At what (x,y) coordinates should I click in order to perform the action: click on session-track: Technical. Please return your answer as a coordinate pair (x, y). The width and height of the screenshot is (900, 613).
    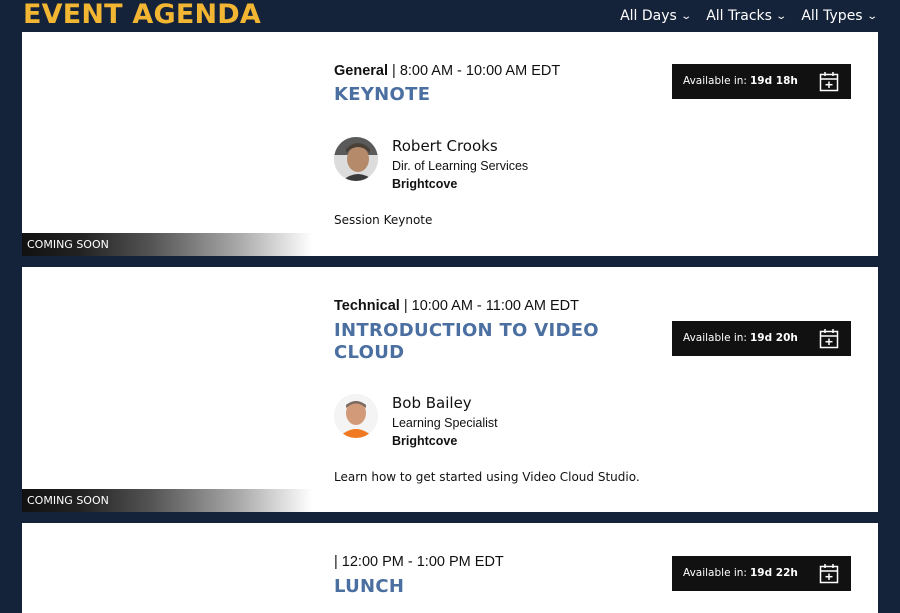
    Looking at the image, I should click on (367, 306).